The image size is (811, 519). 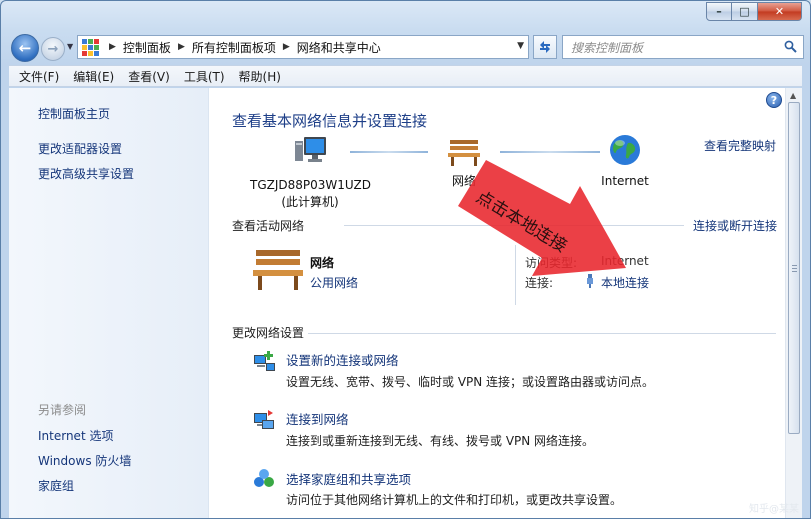 I want to click on computer-node: TGZJD88P03W1UZD (此计算机), so click(x=310, y=173).